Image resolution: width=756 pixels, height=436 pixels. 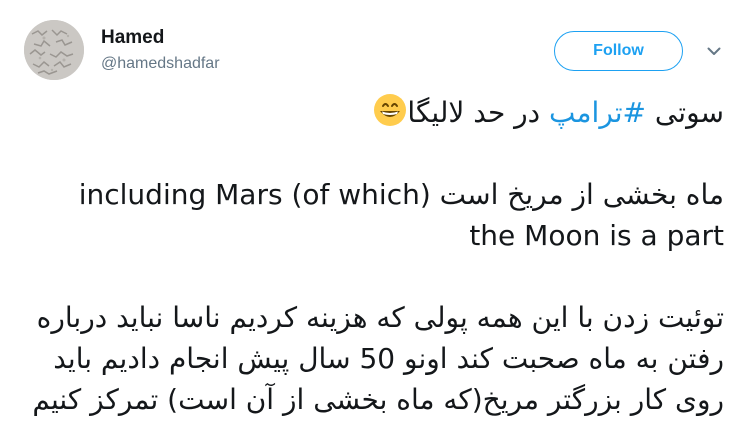 I want to click on hashtag-link: #ترامپ, so click(x=597, y=112).